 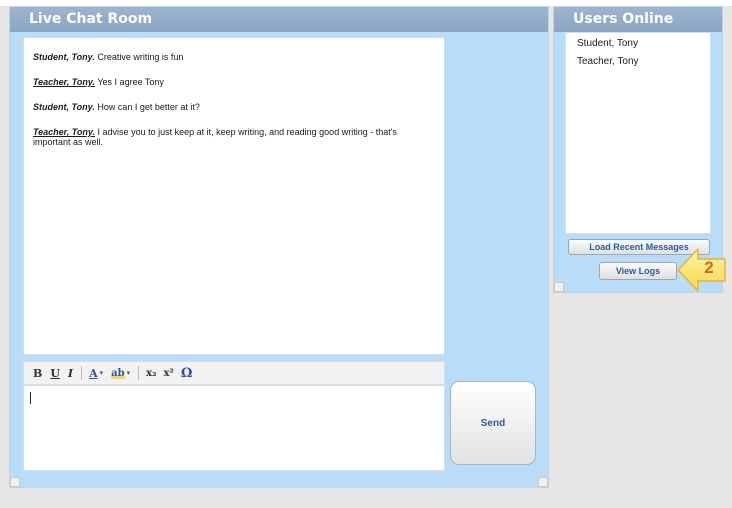 I want to click on users-panel-title: Users Online, so click(x=638, y=19).